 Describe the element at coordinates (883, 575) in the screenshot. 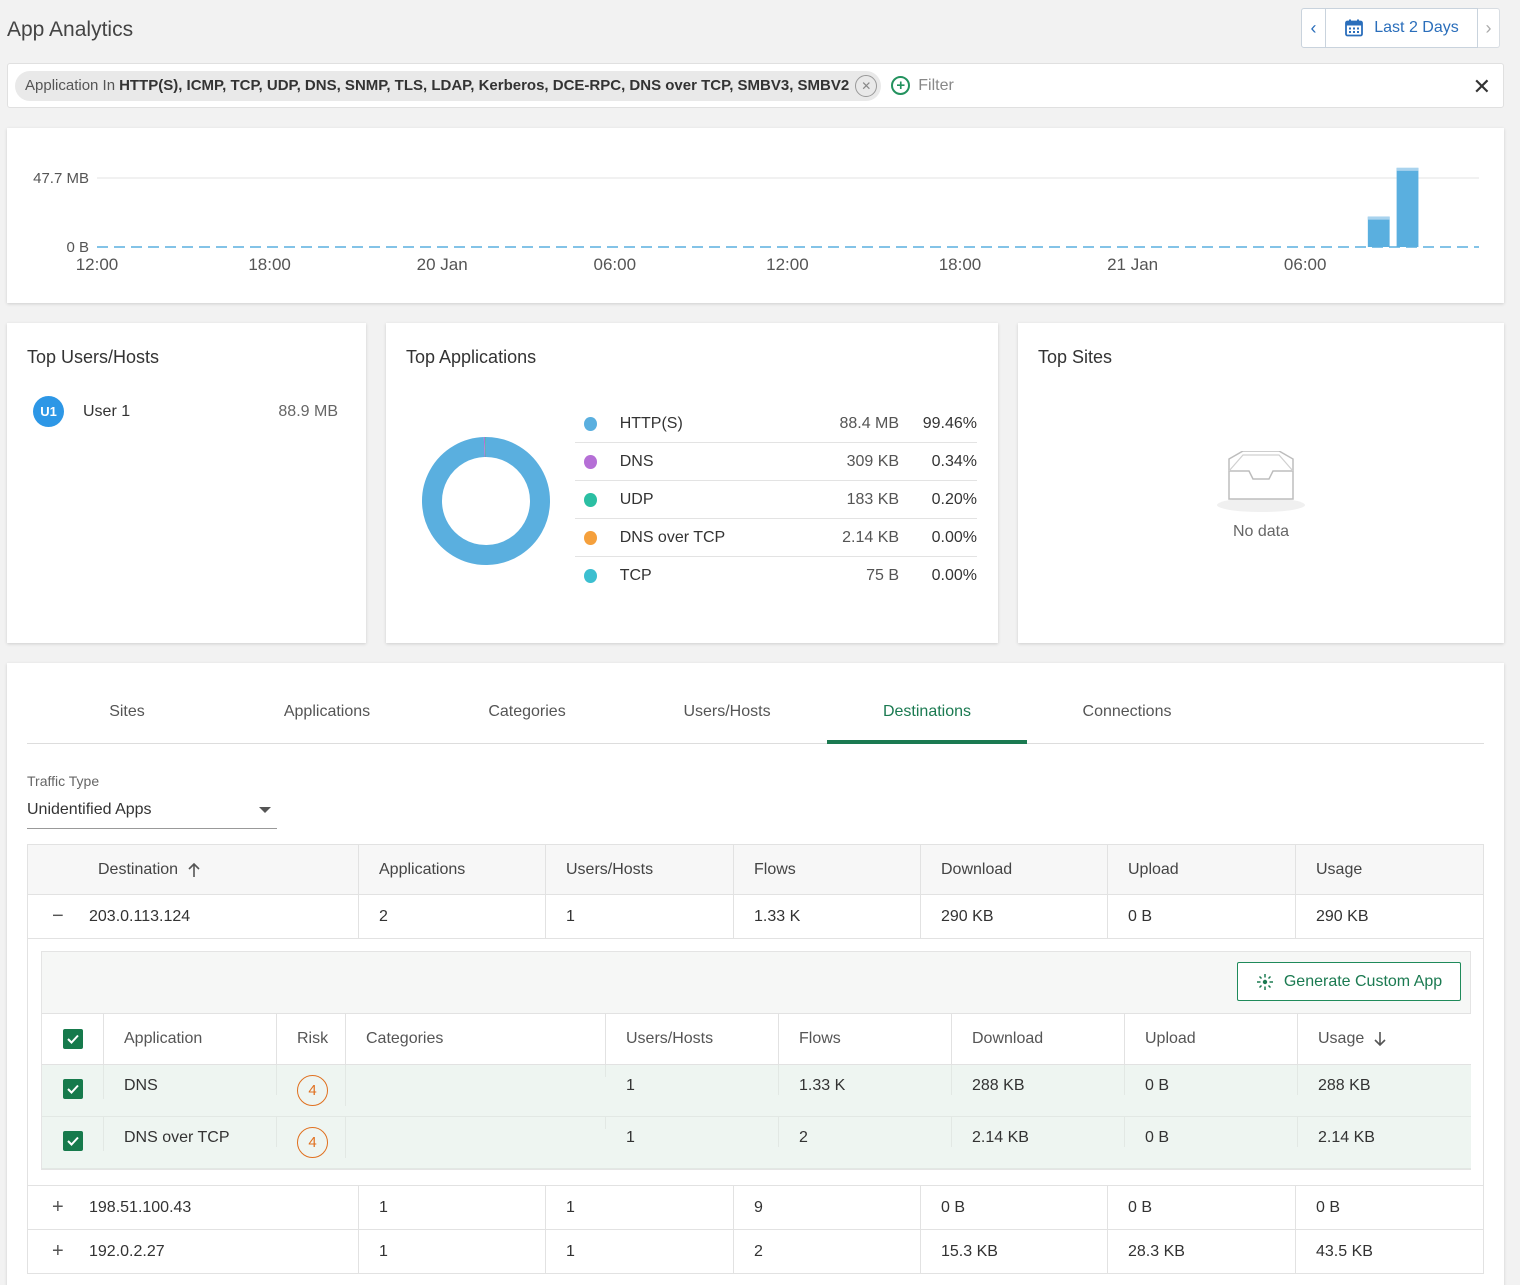

I see `app-size: 75 B` at that location.